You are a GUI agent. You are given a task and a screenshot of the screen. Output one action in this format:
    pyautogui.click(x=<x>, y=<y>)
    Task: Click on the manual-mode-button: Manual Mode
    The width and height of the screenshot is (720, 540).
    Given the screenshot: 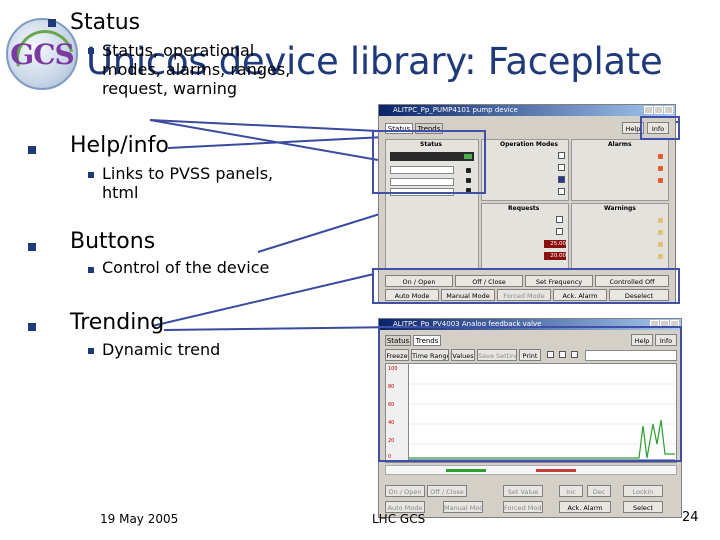 What is the action you would take?
    pyautogui.click(x=463, y=507)
    